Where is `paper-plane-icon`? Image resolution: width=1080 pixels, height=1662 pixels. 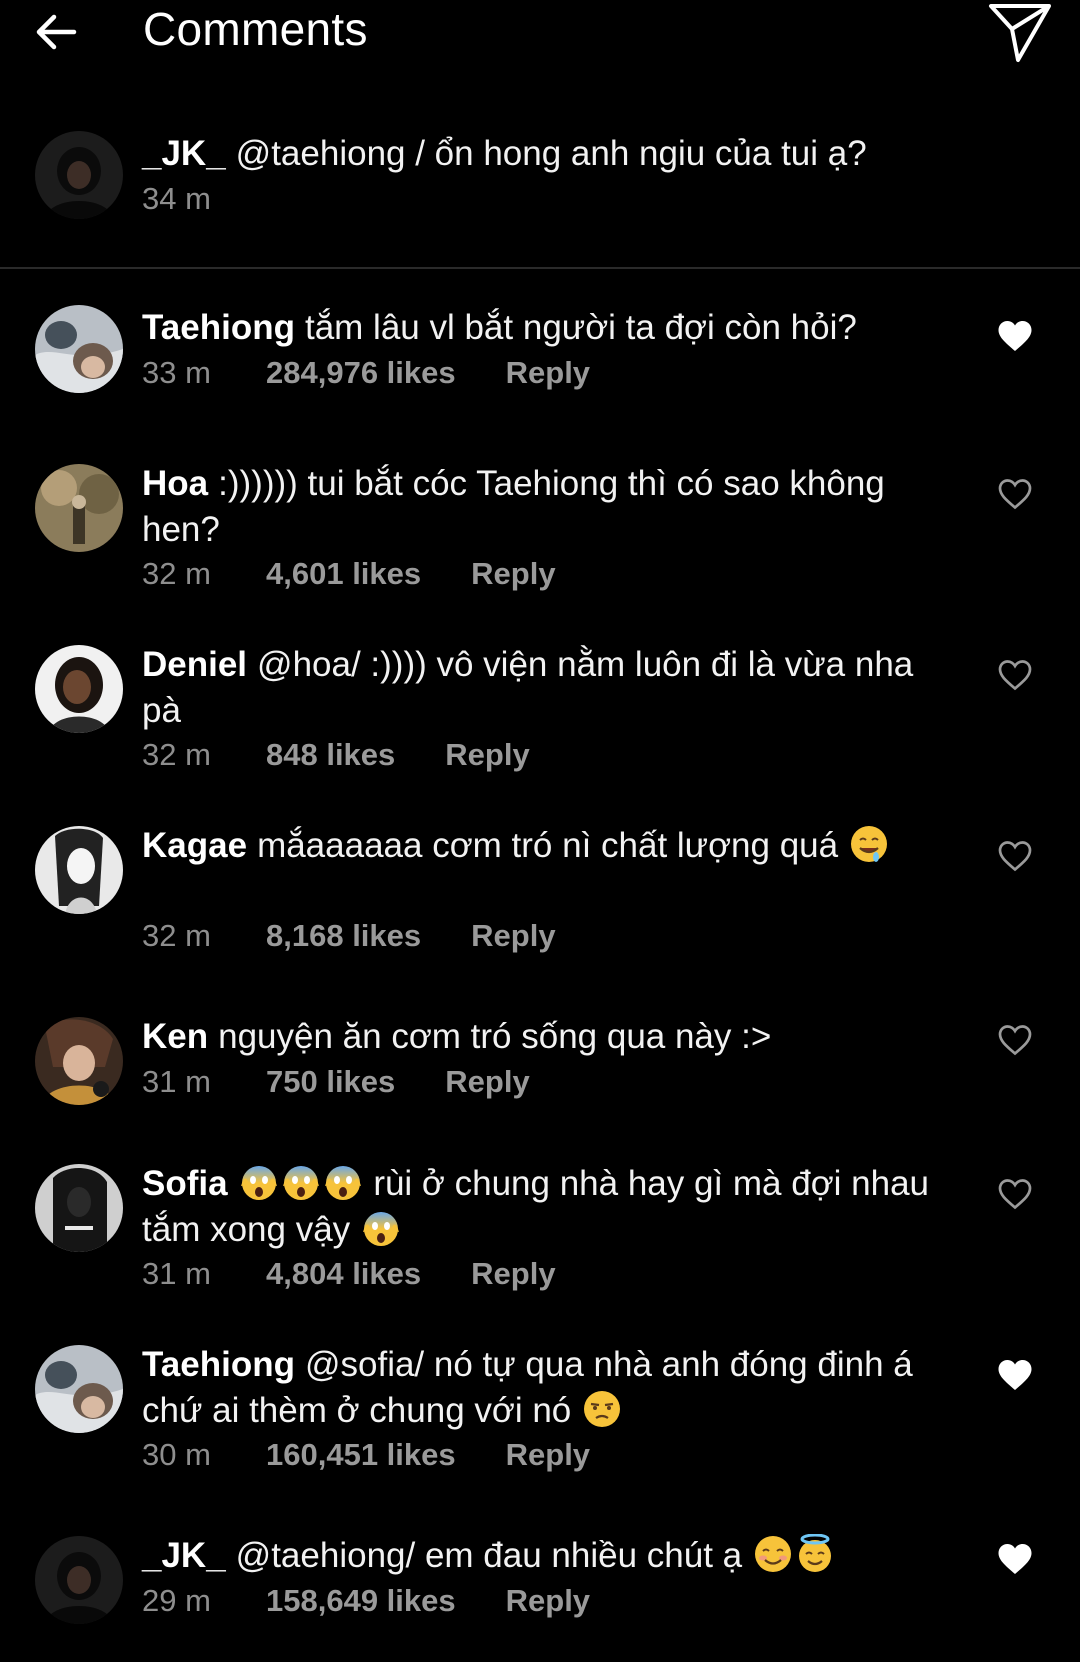
paper-plane-icon is located at coordinates (1020, 33).